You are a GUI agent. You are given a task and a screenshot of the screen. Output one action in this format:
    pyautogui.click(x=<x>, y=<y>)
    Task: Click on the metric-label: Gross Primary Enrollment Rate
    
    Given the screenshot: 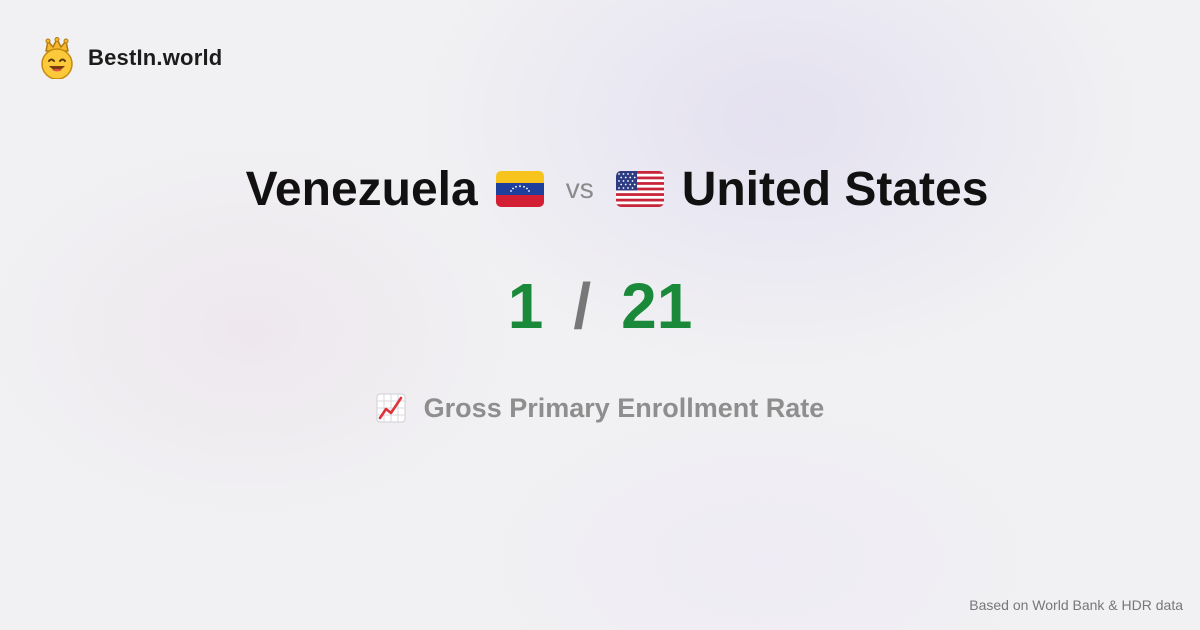 What is the action you would take?
    pyautogui.click(x=624, y=407)
    